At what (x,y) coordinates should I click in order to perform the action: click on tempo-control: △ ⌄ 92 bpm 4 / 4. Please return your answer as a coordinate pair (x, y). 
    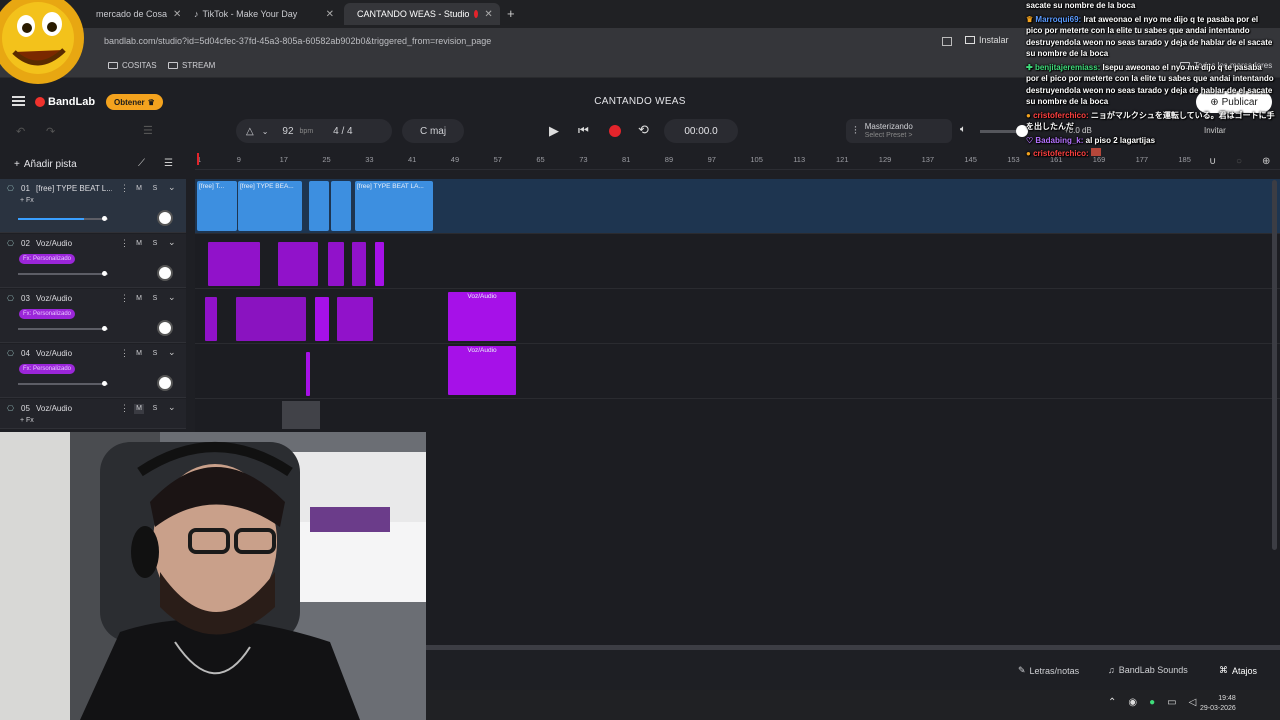
    Looking at the image, I should click on (314, 131).